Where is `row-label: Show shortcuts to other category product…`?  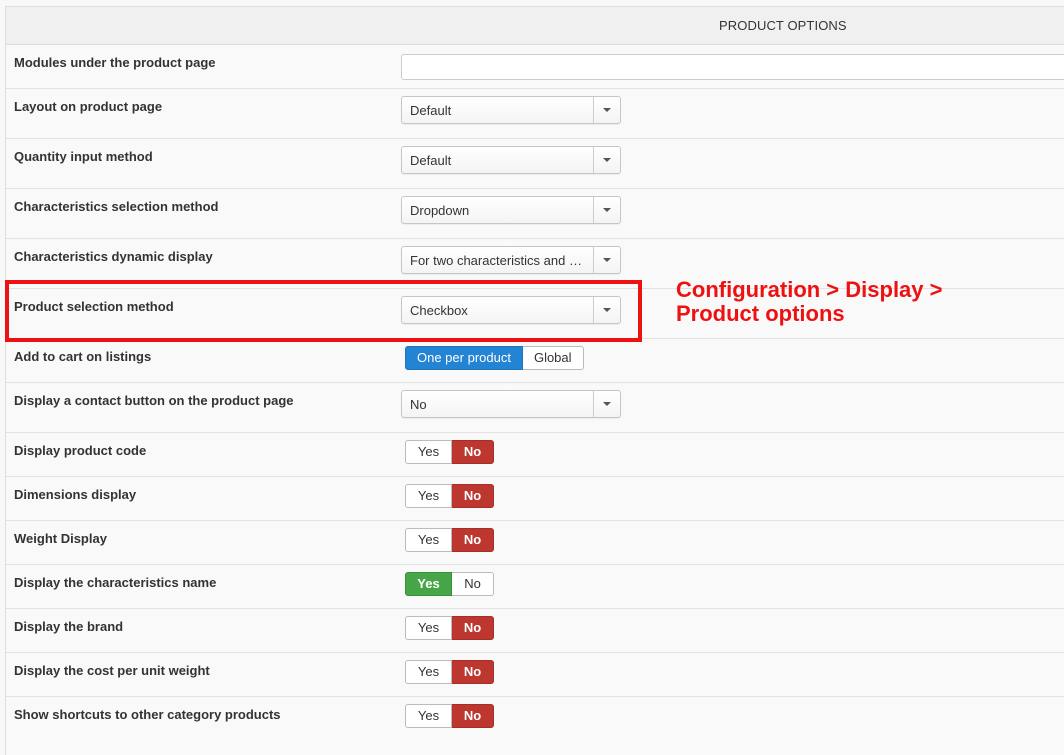 row-label: Show shortcuts to other category product… is located at coordinates (147, 714).